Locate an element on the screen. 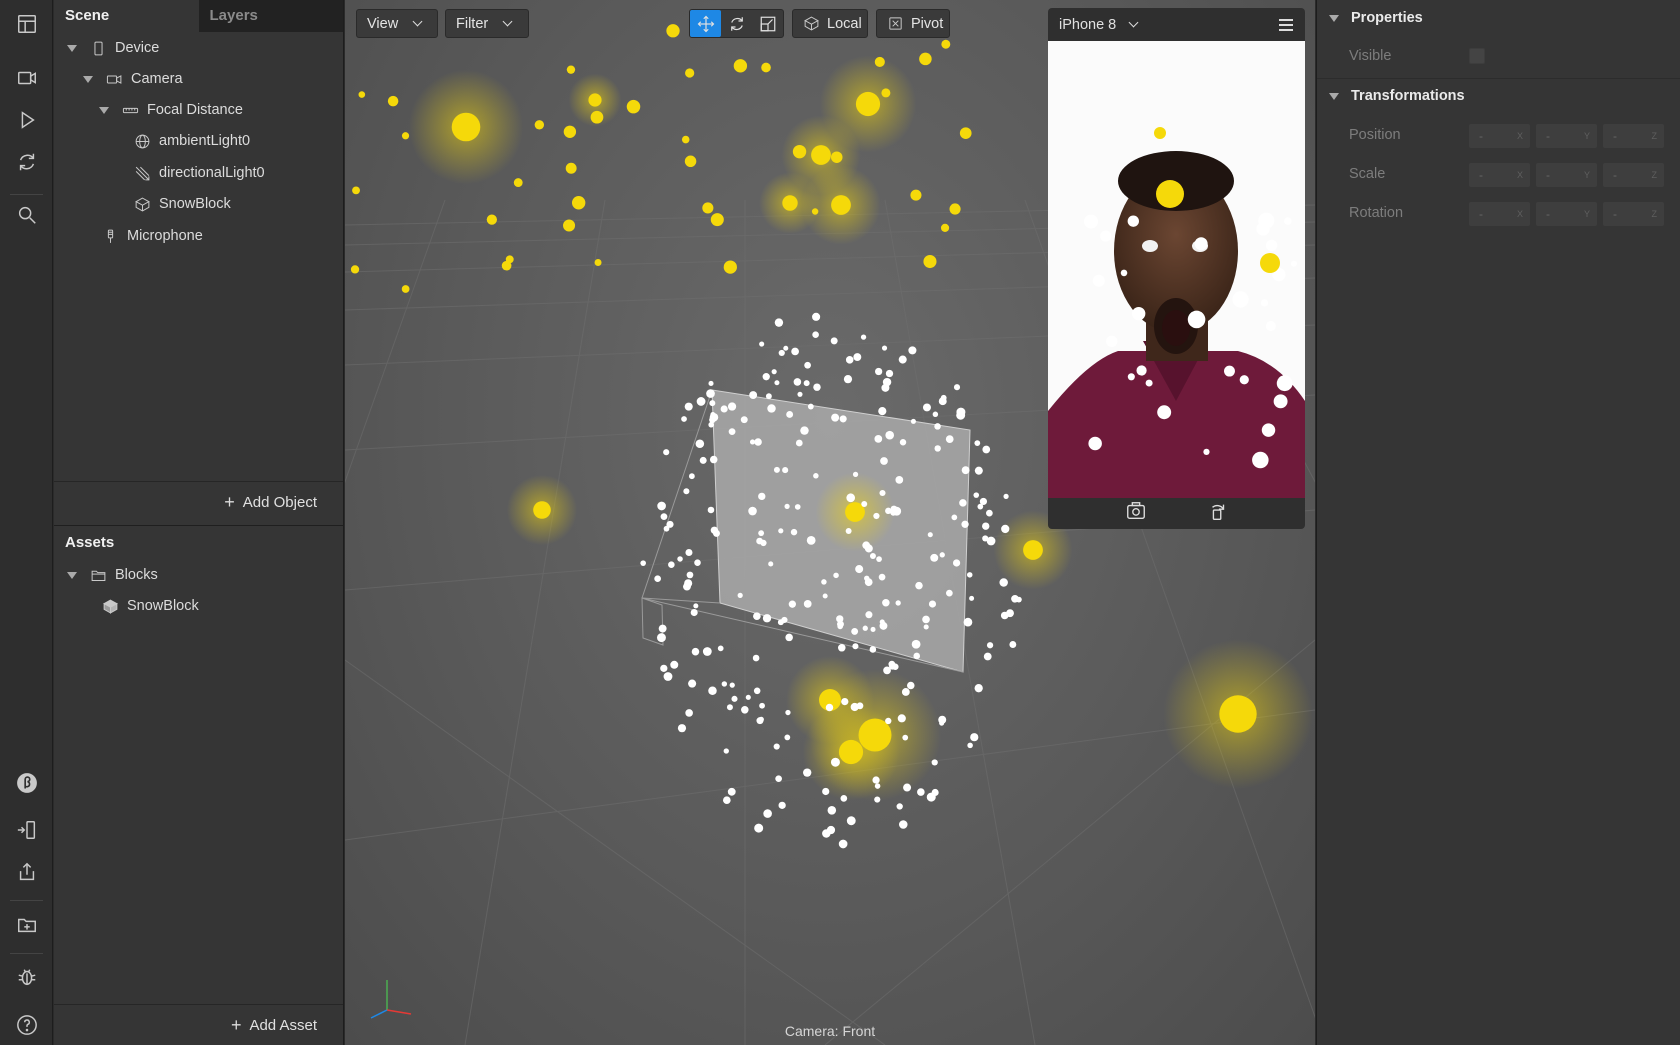  tree-item-focal-distance: Focal Distance is located at coordinates (171, 110).